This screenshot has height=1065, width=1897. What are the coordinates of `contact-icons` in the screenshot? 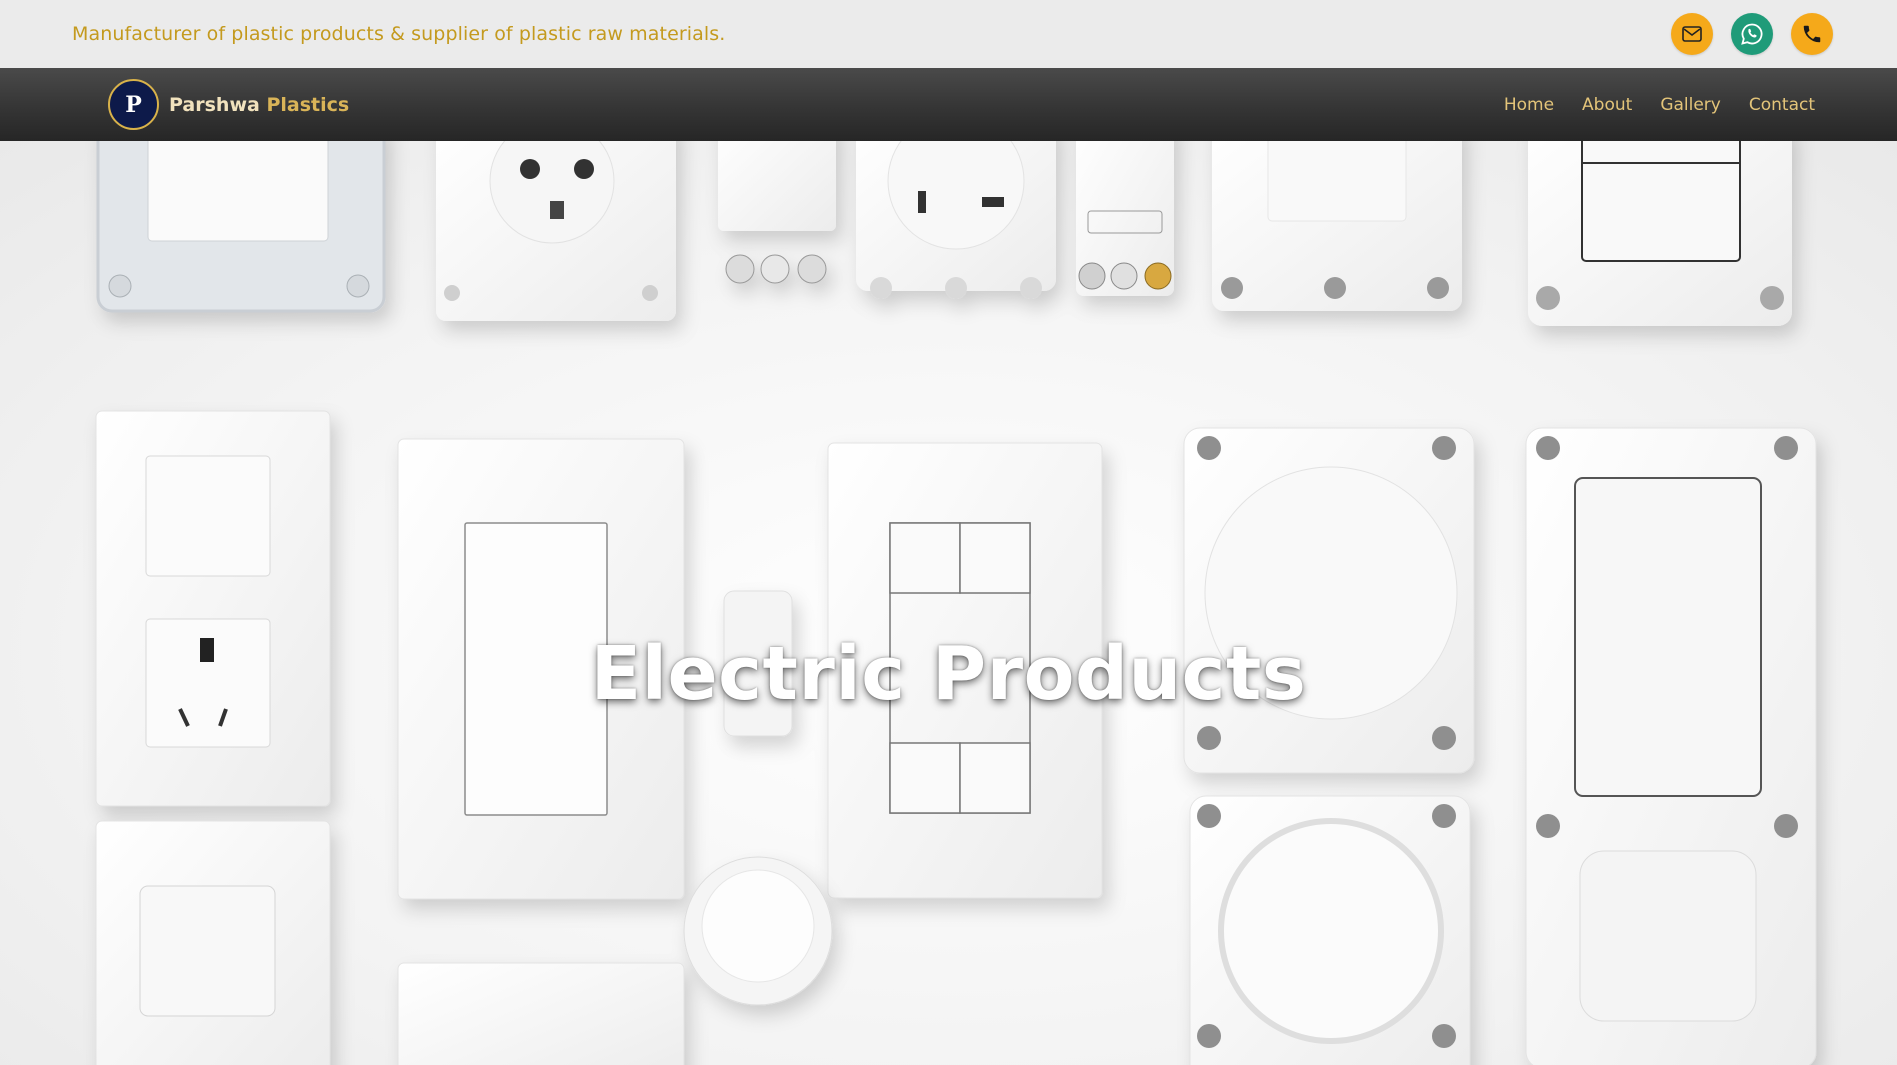 It's located at (1752, 34).